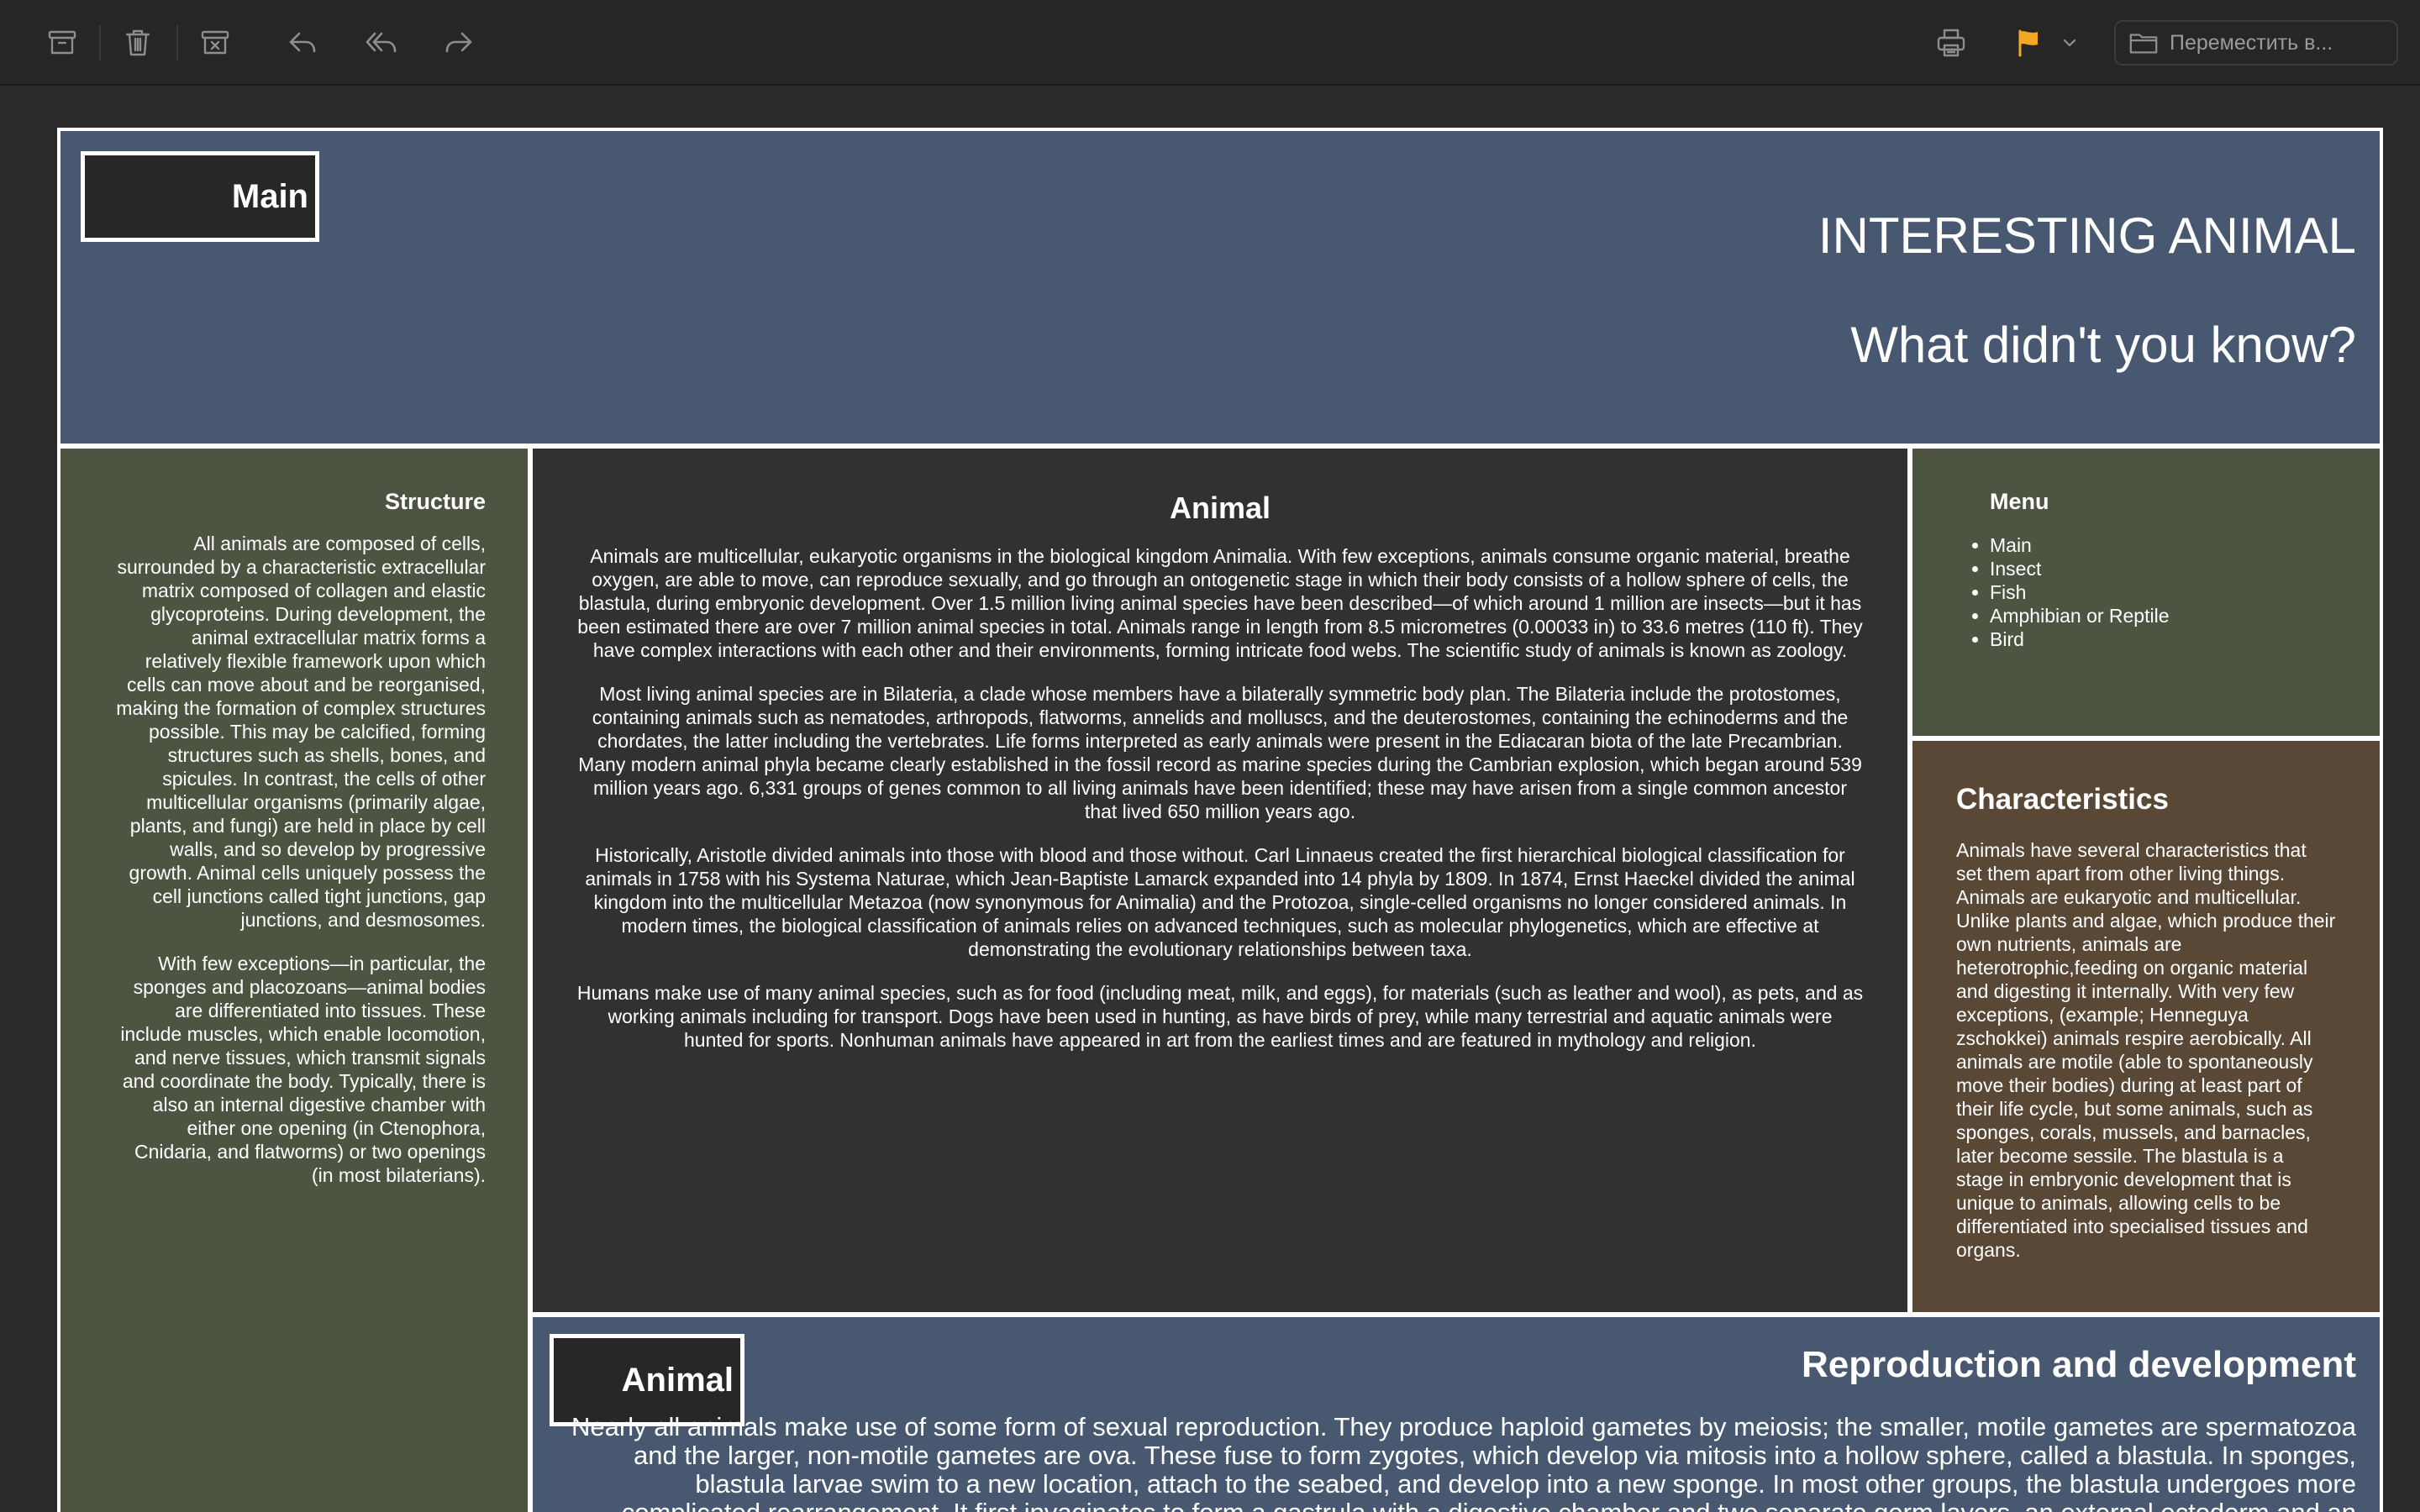  I want to click on reproduction-heading: Reproduction and development, so click(2079, 1364).